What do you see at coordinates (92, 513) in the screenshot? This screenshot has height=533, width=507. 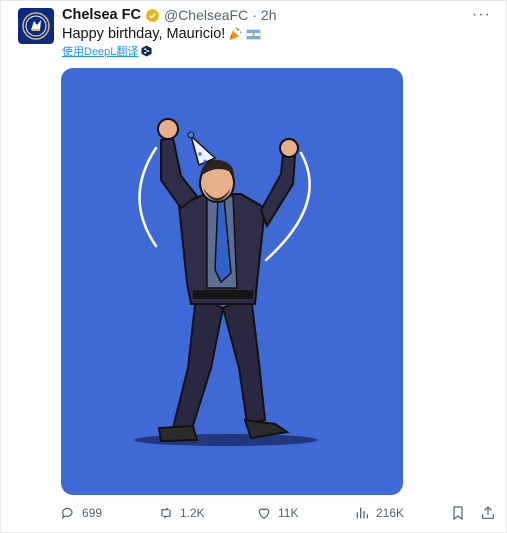 I see `reply-count: 699` at bounding box center [92, 513].